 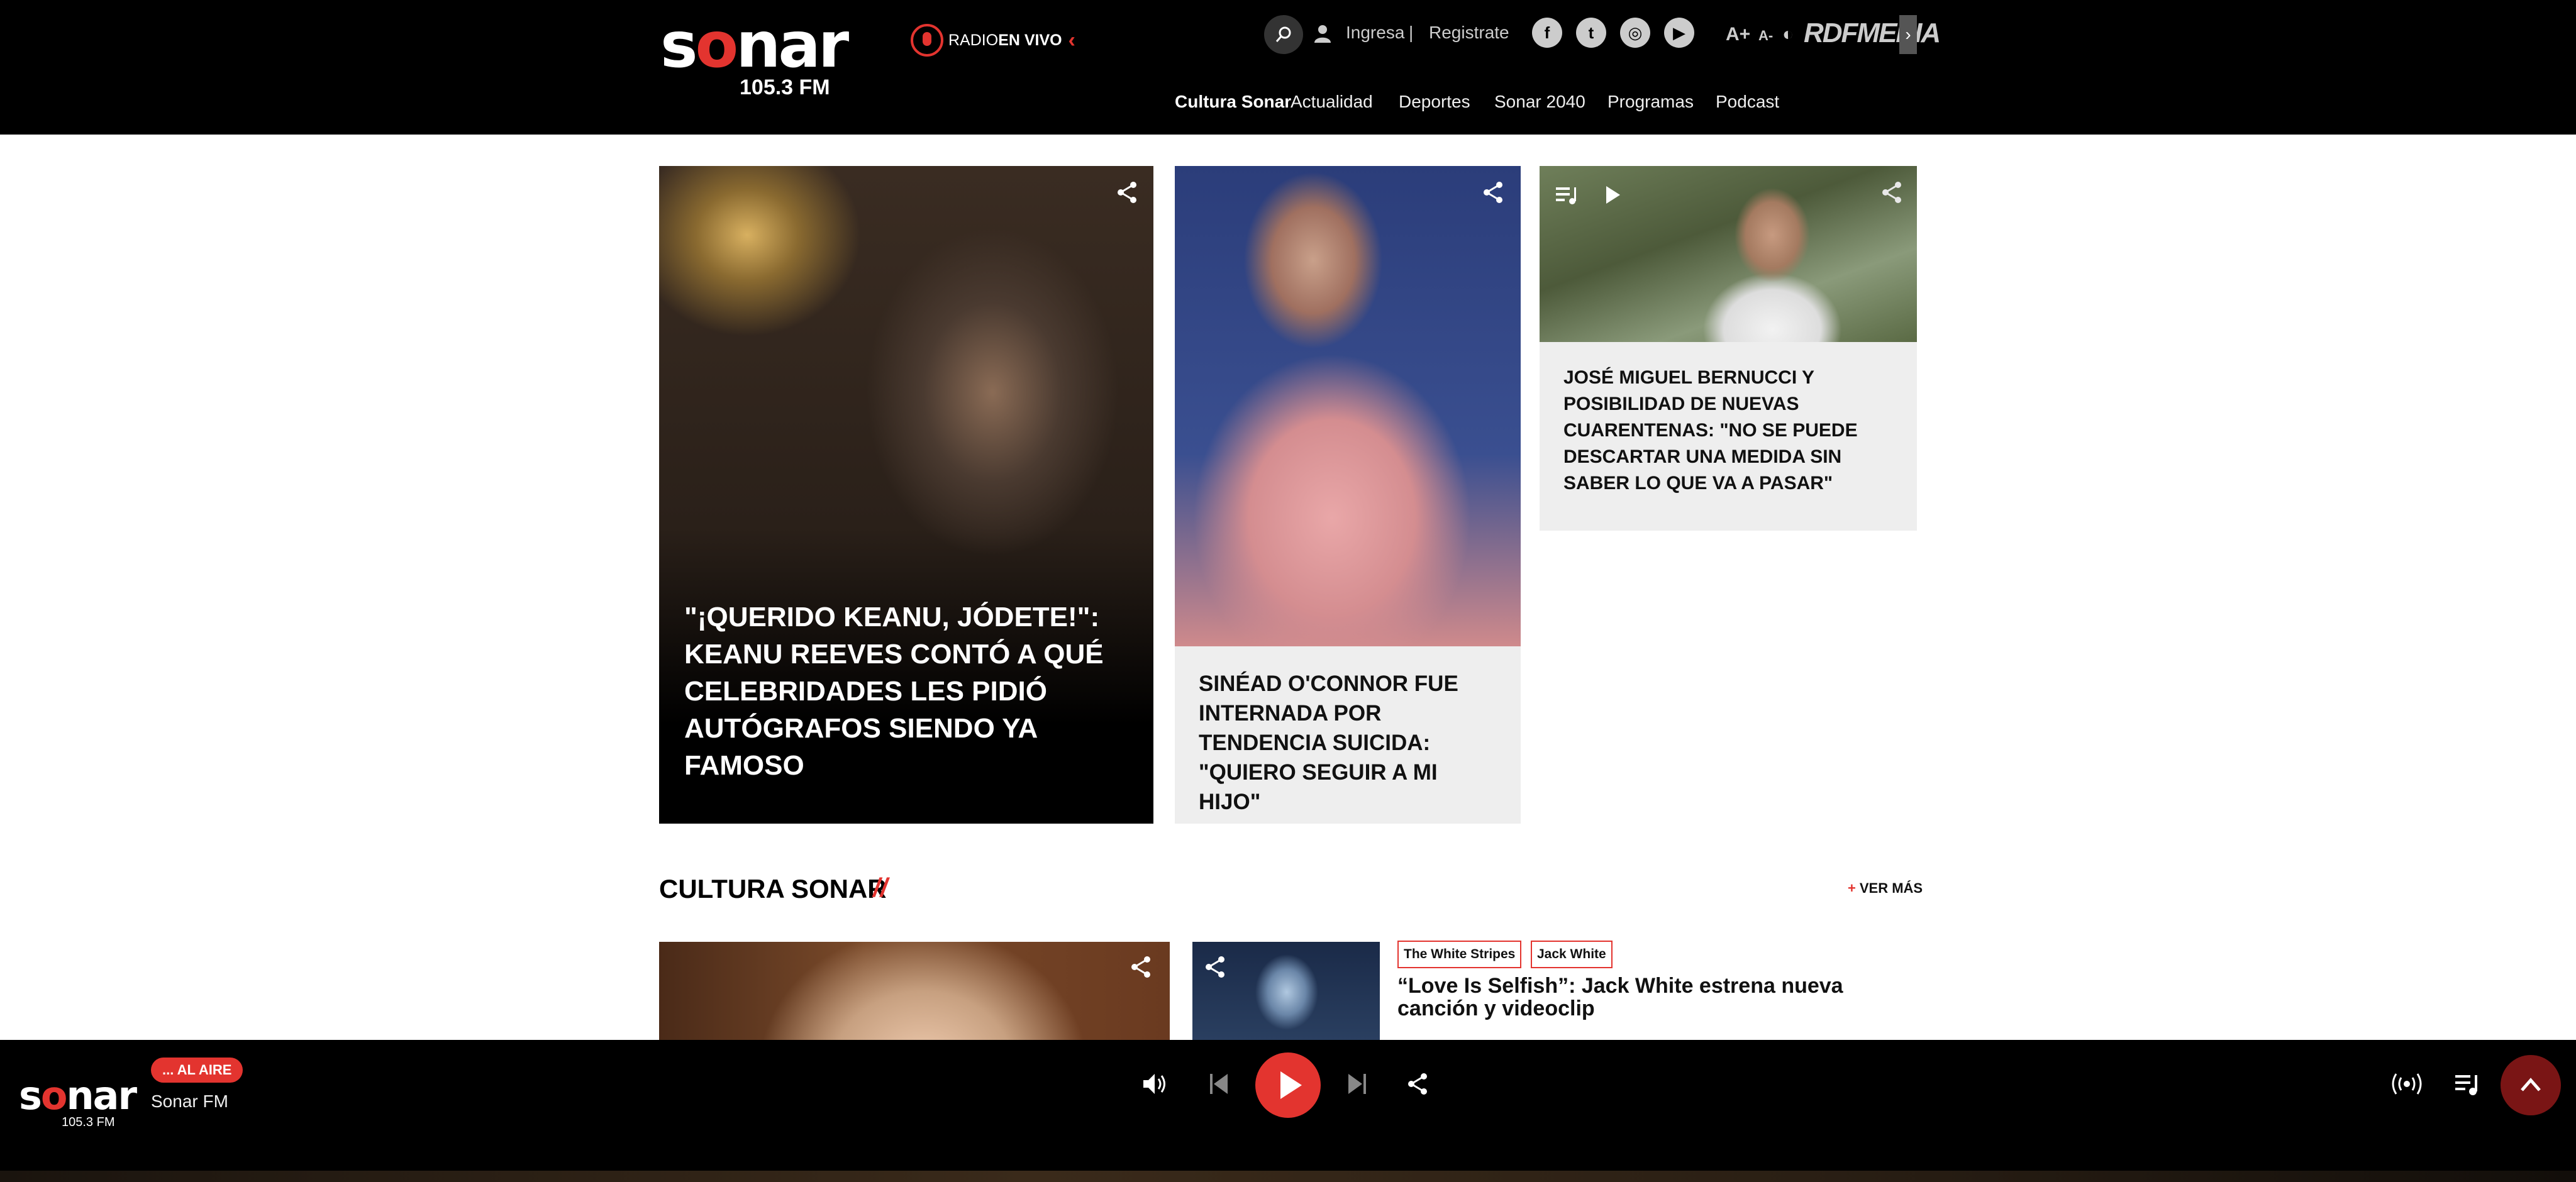 I want to click on player-logo-word: sonar, so click(x=78, y=1095).